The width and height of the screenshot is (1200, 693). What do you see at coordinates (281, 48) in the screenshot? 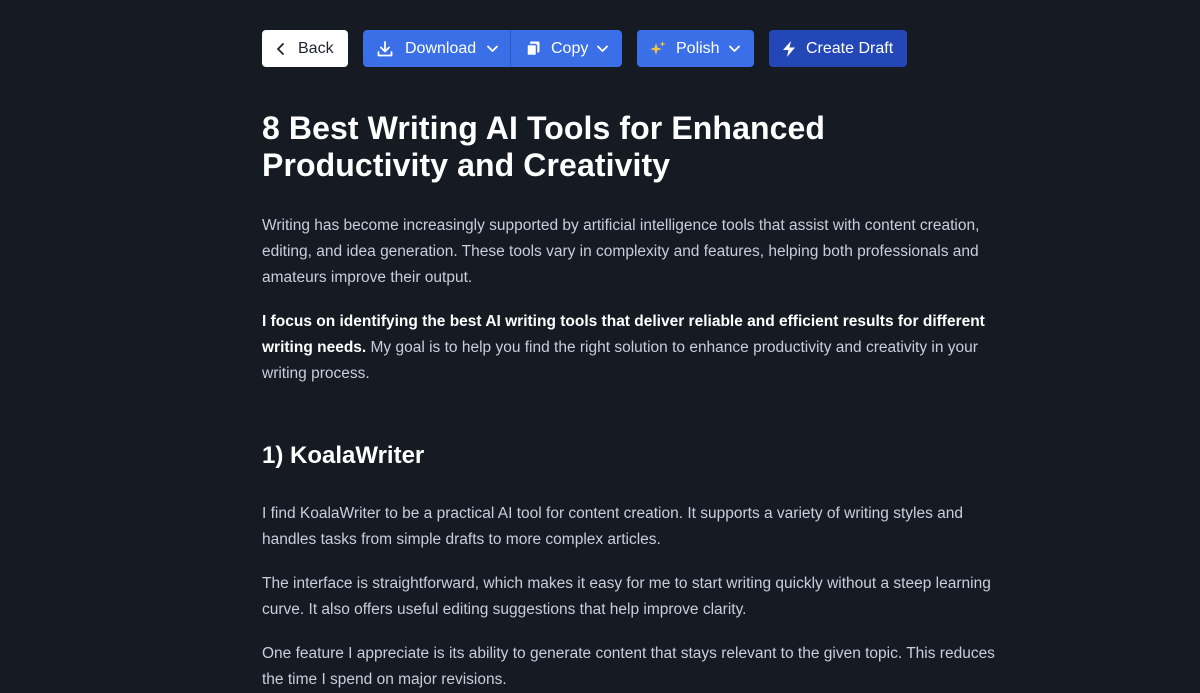
I see `chevron-left-icon` at bounding box center [281, 48].